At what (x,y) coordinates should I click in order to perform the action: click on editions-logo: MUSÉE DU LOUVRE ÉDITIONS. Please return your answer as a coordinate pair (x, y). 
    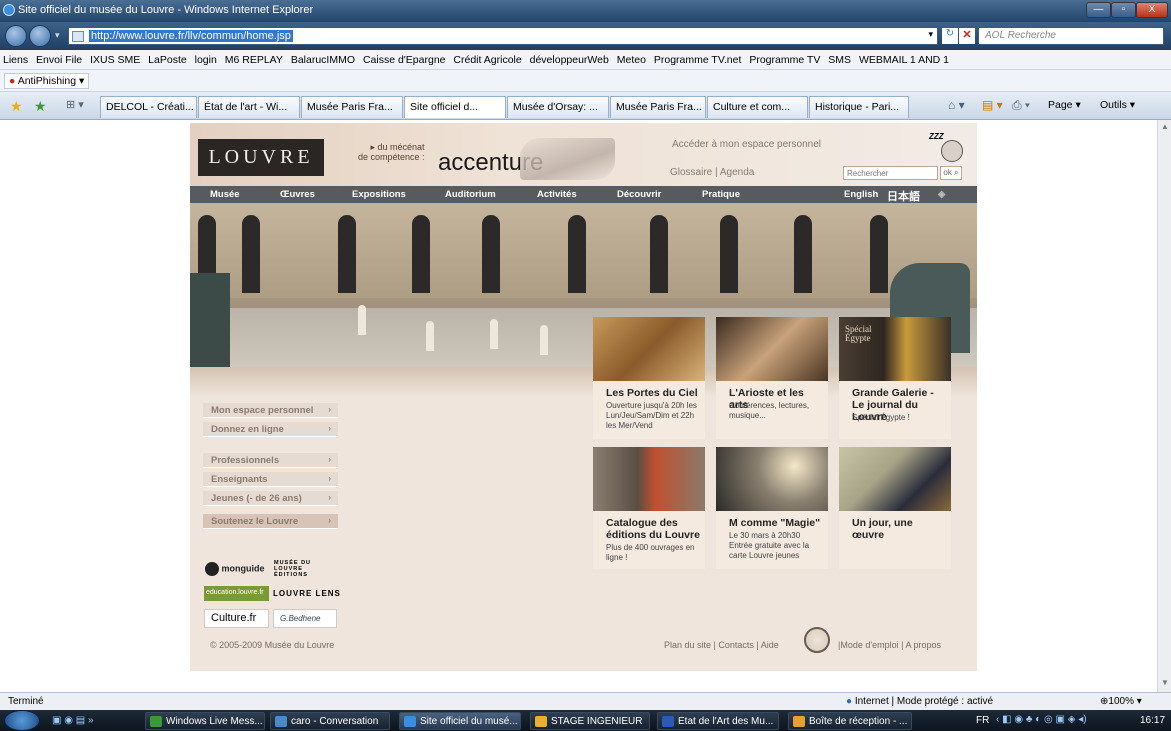
    Looking at the image, I should click on (292, 569).